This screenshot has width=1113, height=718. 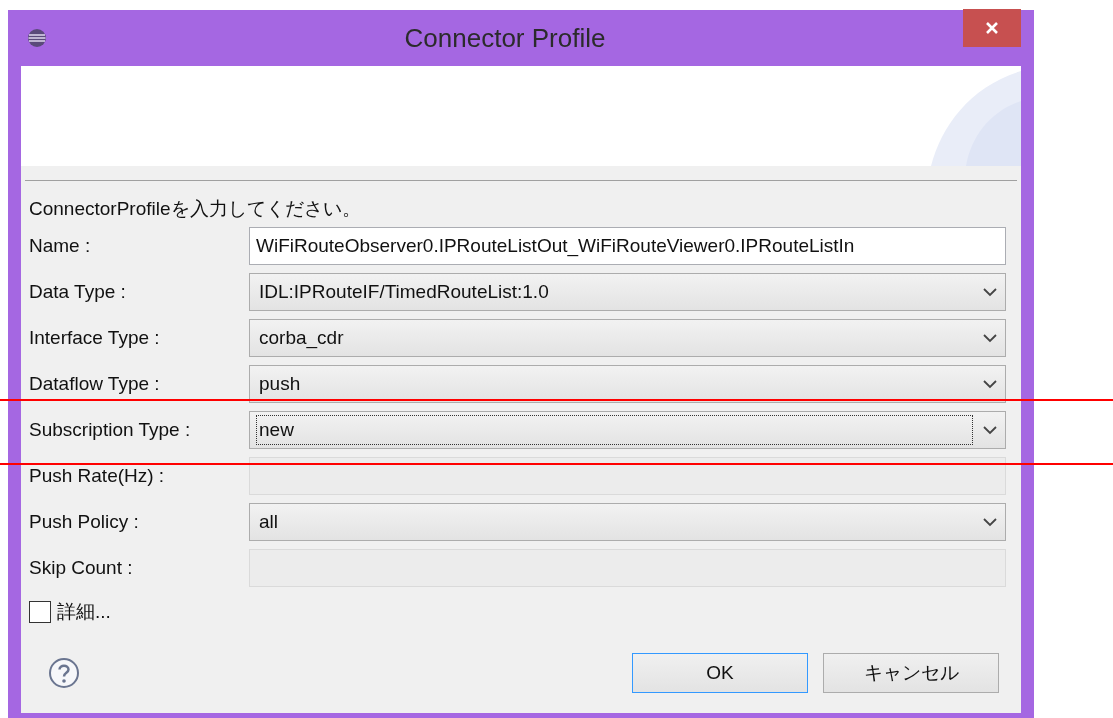 I want to click on field-label: Name :, so click(x=60, y=245).